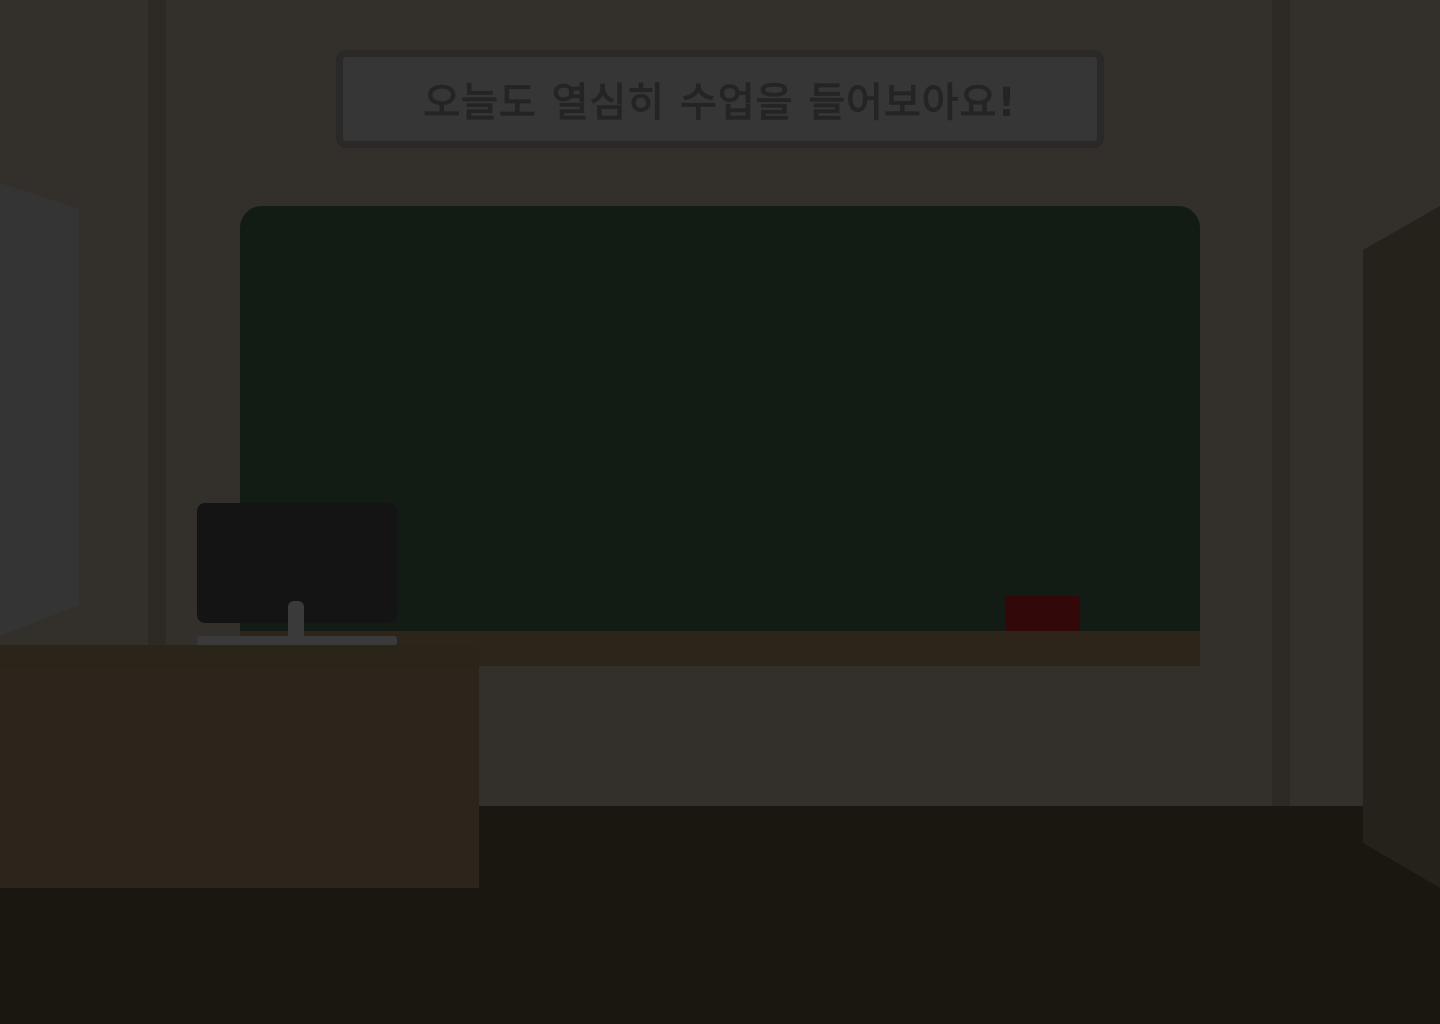 This screenshot has height=1024, width=1440. I want to click on monitor-stand, so click(296, 621).